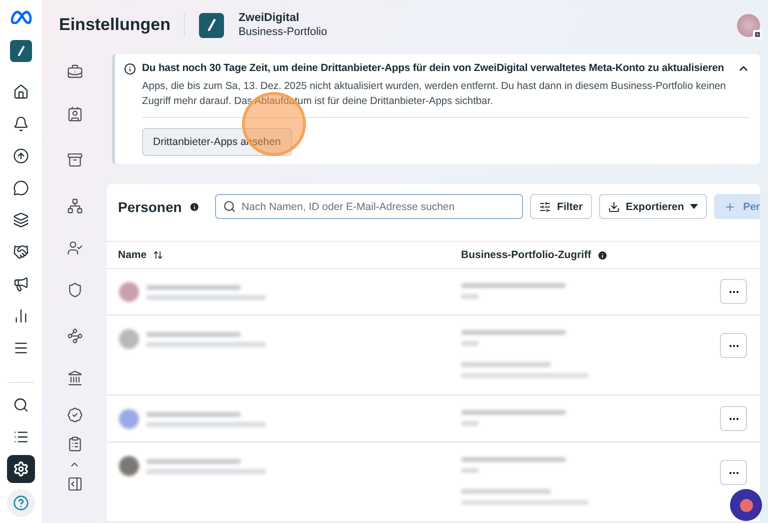 Image resolution: width=768 pixels, height=523 pixels. What do you see at coordinates (434, 94) in the screenshot?
I see `notice-text: Apps, die bis zum Sa, 13. Dez. 2025 nicht aktualisiert wurden, werden entfernt. Du hast dann in diesem Business-Portfolio keinen Zugriff mehr darauf. Das Ablaufdatum ist für deine Drittanbieter-Apps sichtbar.` at bounding box center [434, 94].